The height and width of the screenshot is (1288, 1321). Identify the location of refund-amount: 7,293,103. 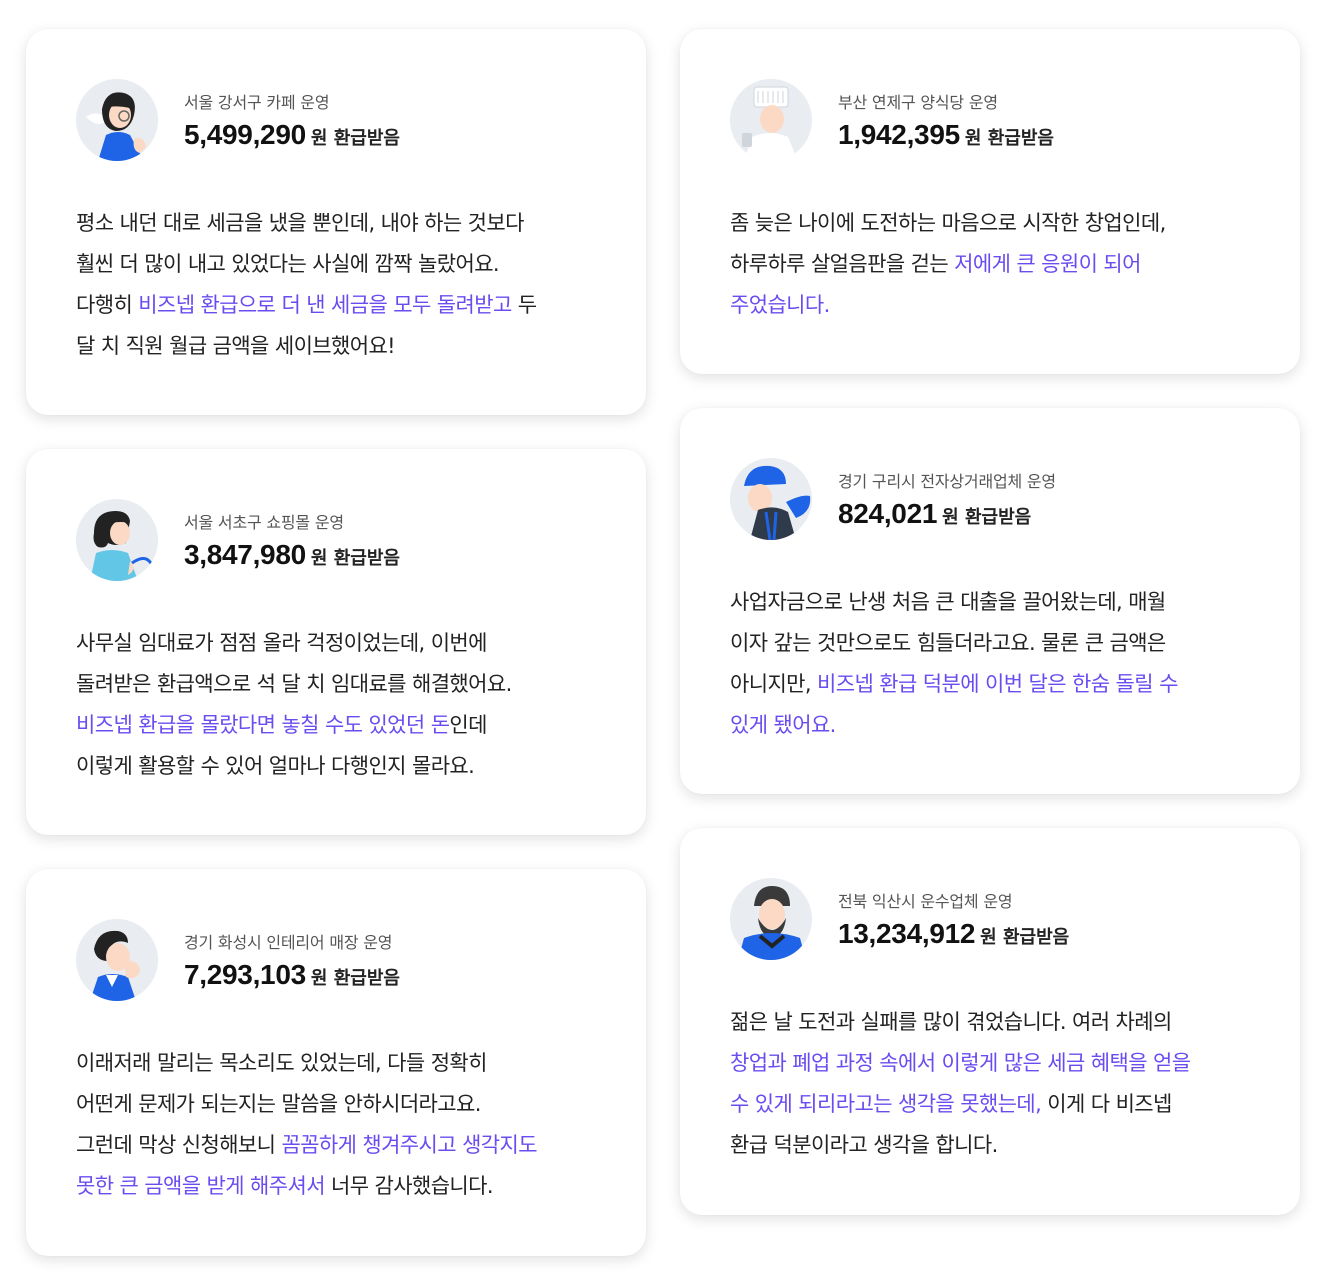
(245, 974).